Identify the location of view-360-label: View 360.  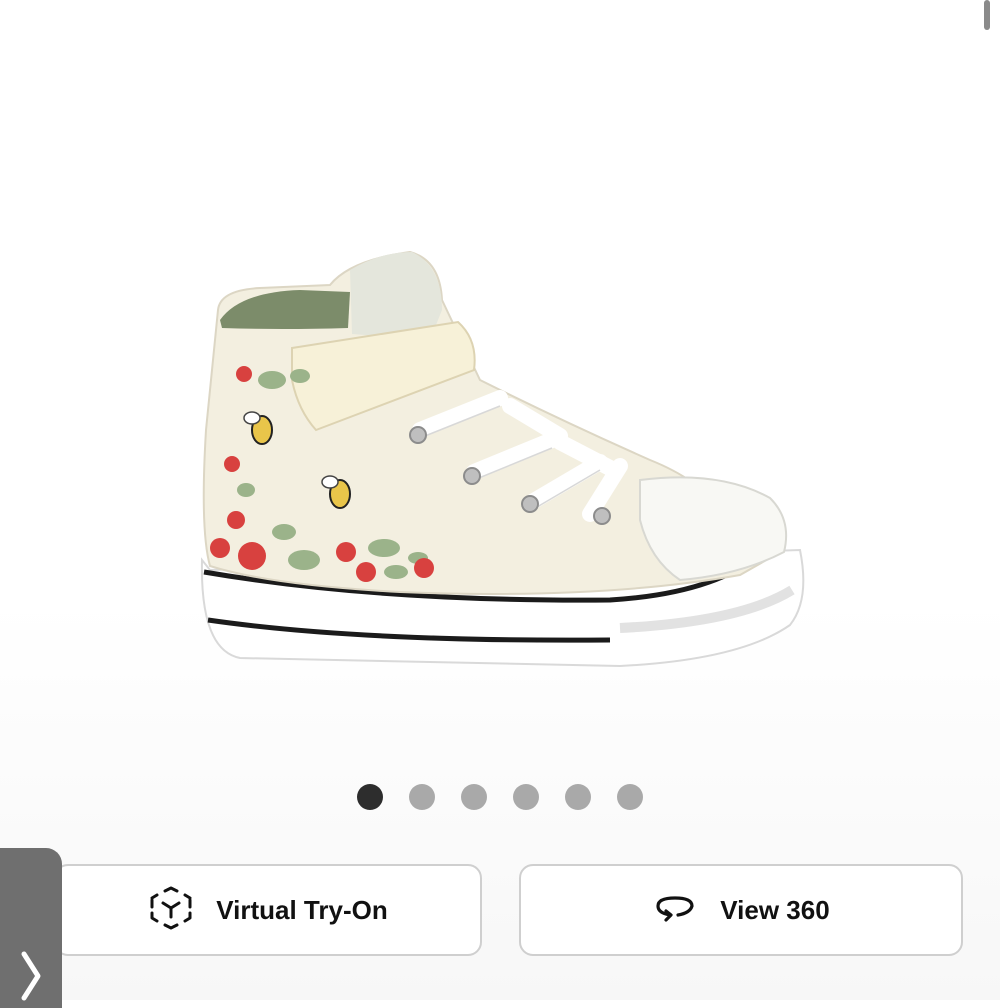
(775, 909).